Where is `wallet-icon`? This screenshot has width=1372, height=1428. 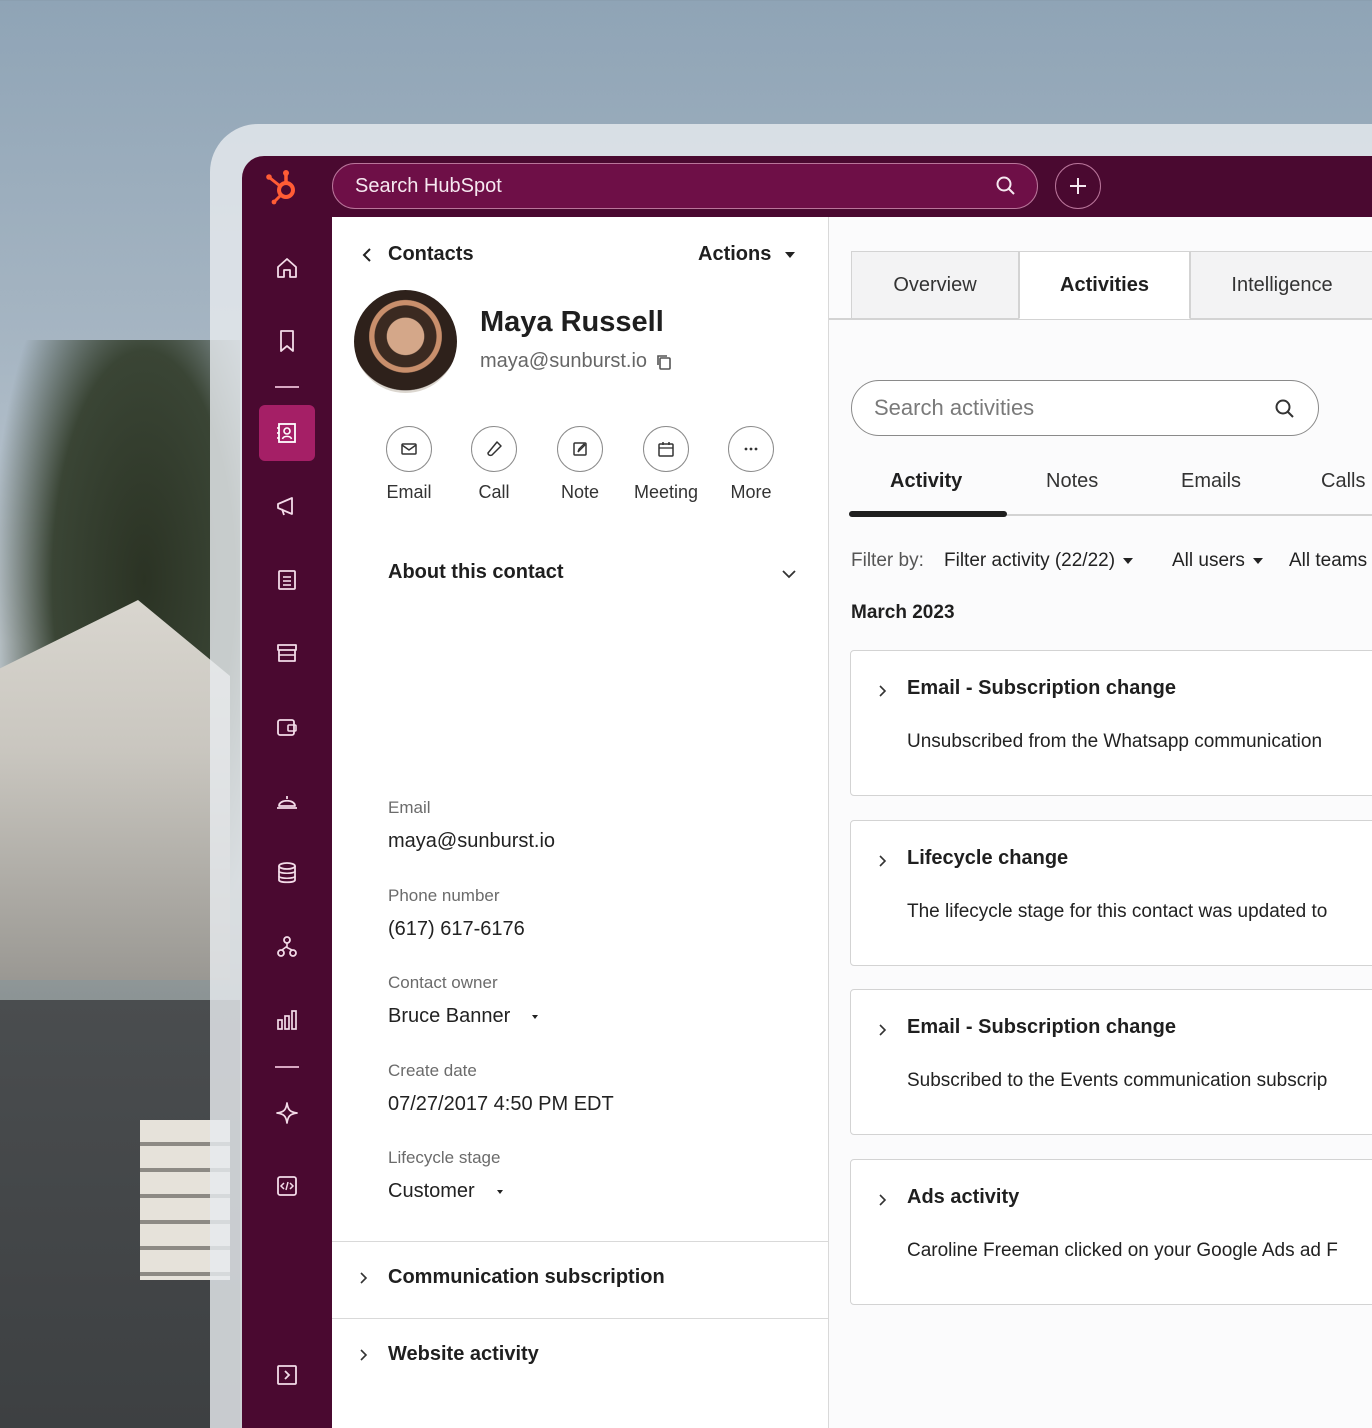
wallet-icon is located at coordinates (287, 727).